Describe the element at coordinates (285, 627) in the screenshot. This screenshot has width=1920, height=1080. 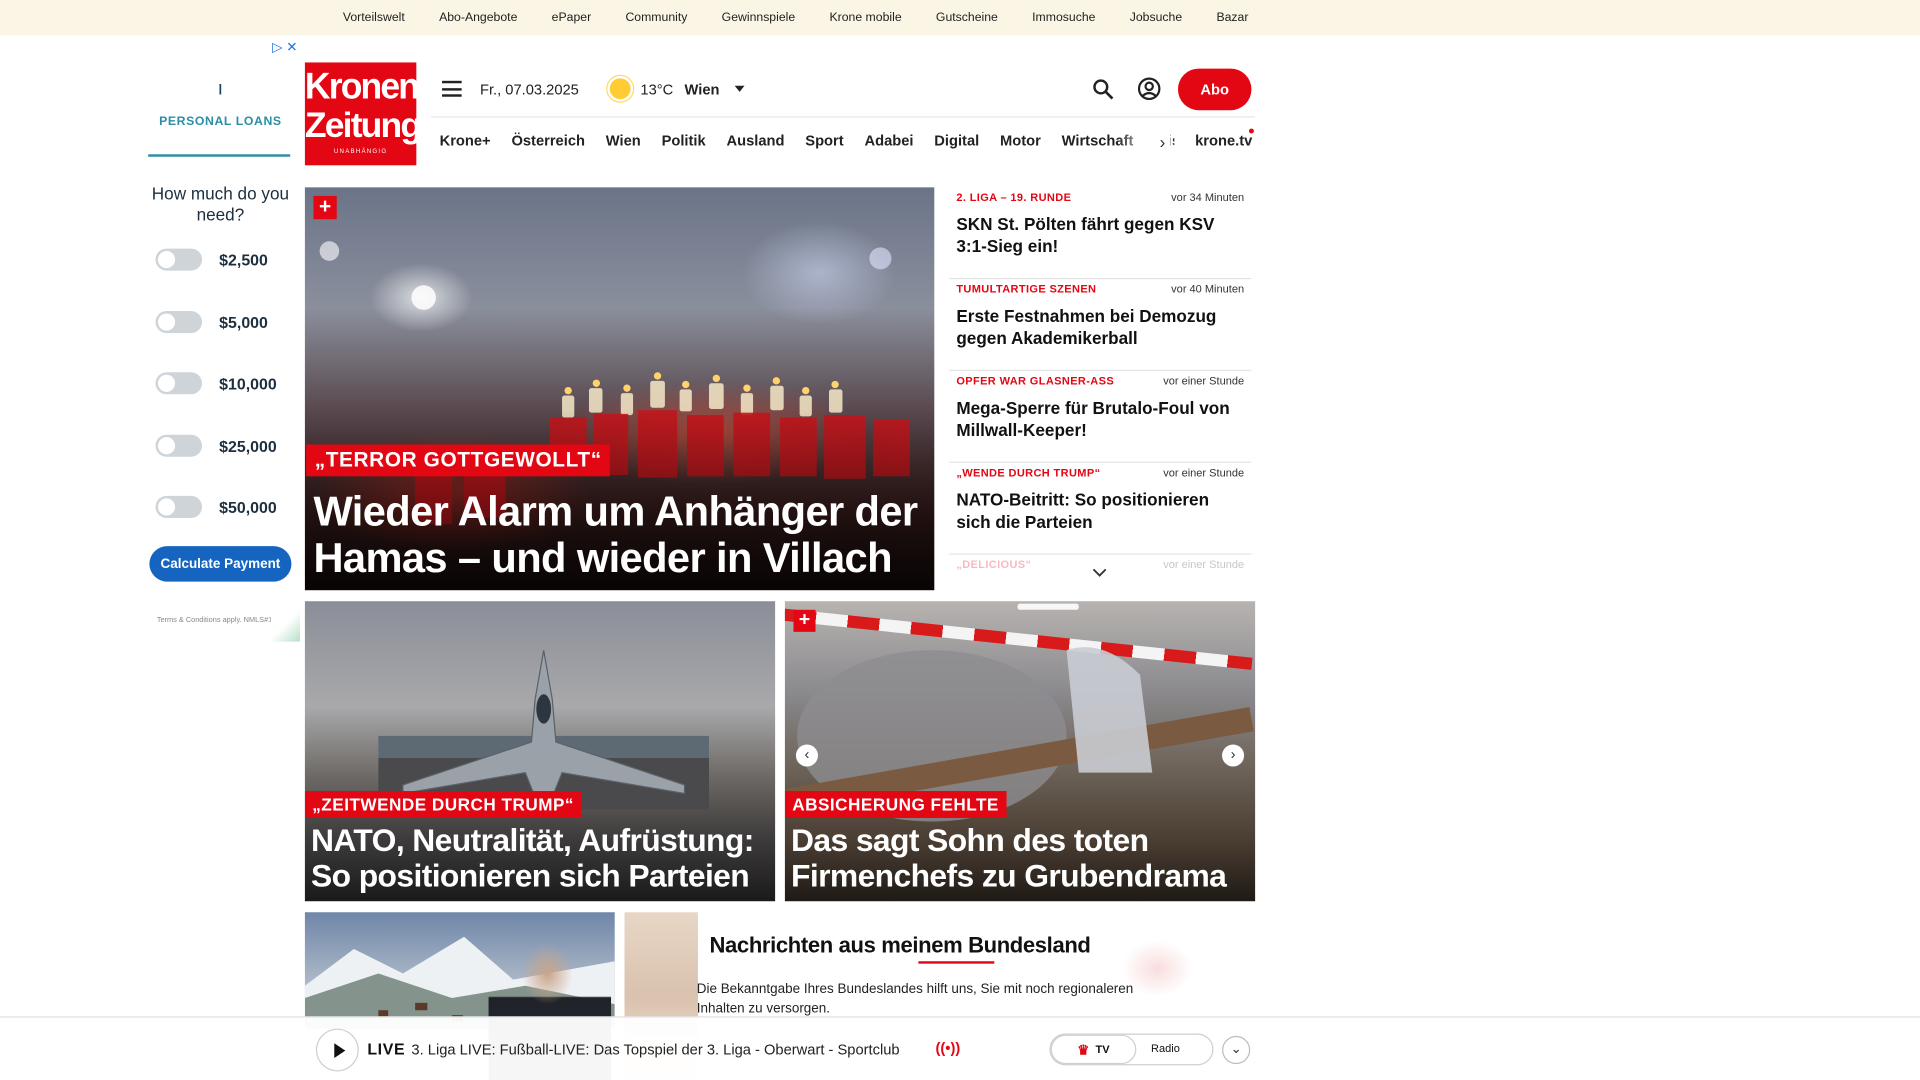
I see `ad-corner-decoration` at that location.